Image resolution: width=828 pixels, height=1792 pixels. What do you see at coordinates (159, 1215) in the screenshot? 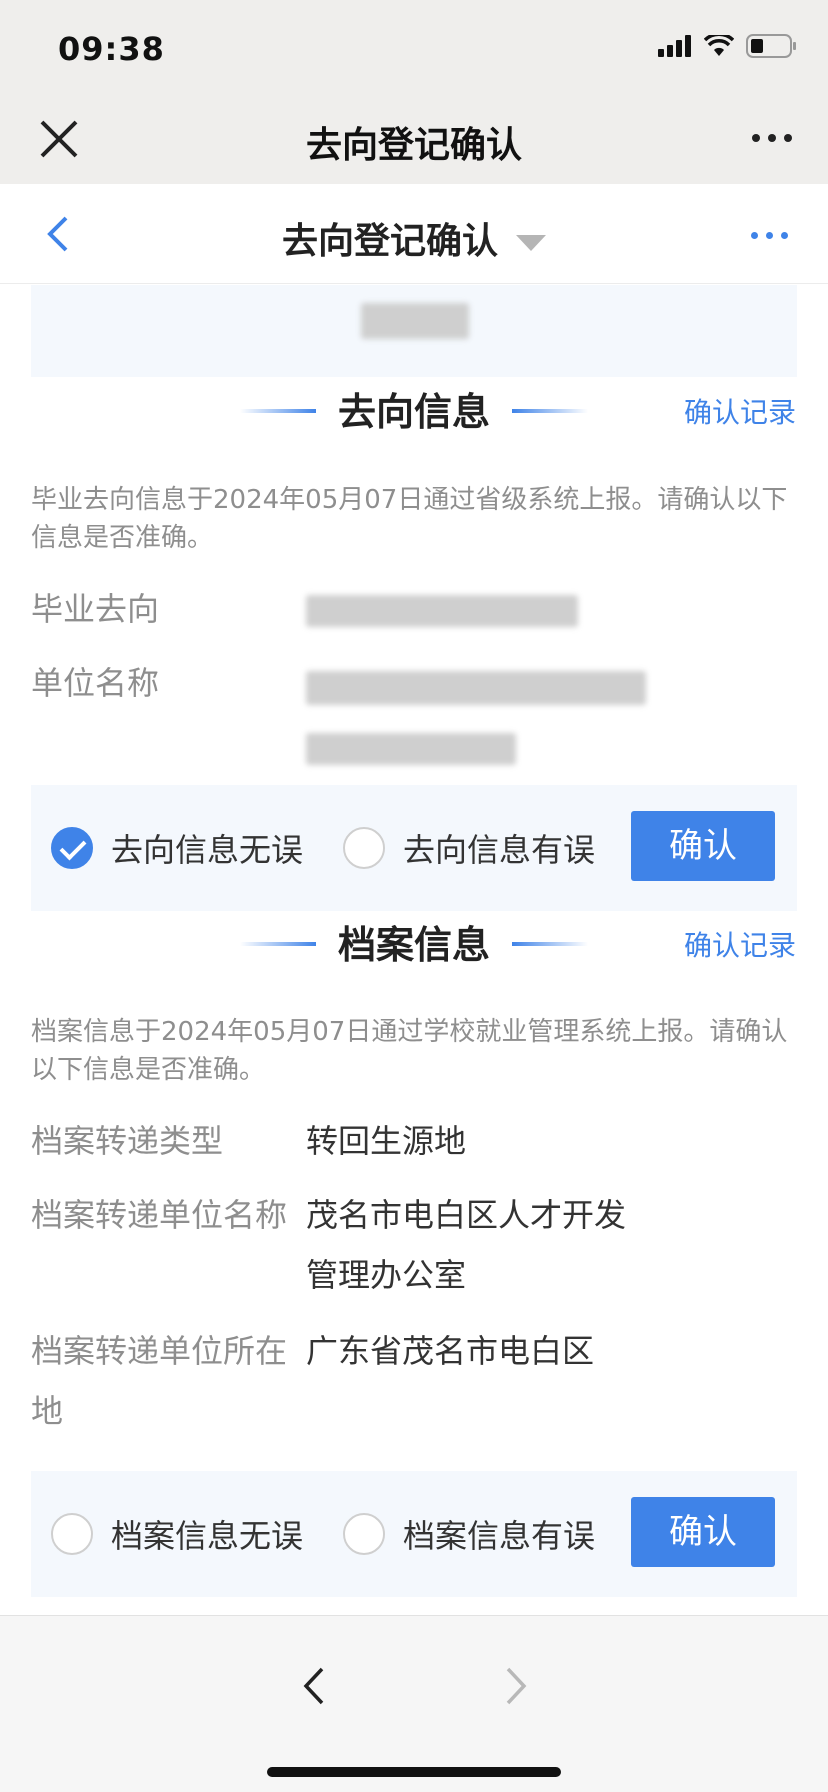
I see `field-label-archive-unit: 档案转递单位名称` at bounding box center [159, 1215].